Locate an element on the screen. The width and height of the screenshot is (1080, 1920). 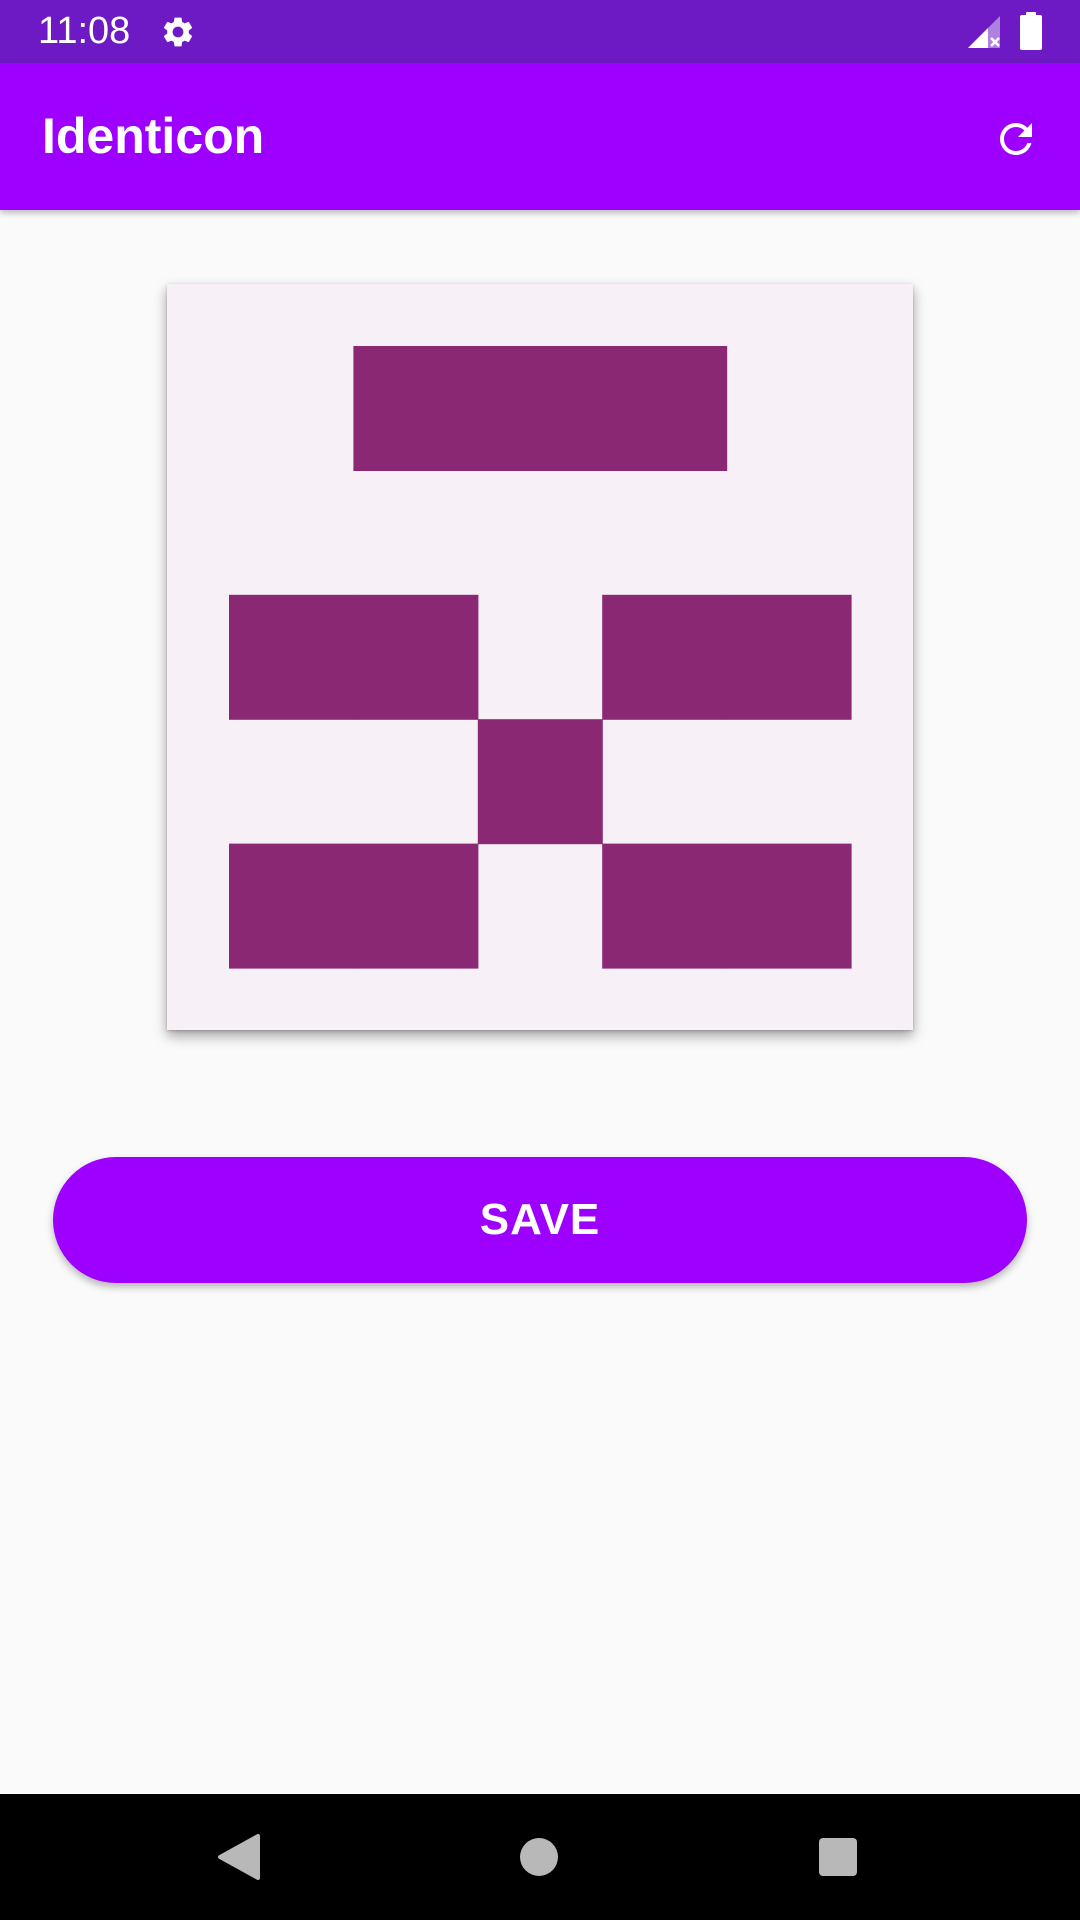
refresh-button is located at coordinates (1016, 139).